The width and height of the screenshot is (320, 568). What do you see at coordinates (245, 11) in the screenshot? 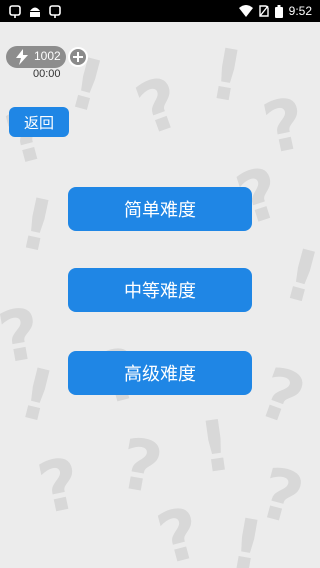
I see `wifi-icon` at bounding box center [245, 11].